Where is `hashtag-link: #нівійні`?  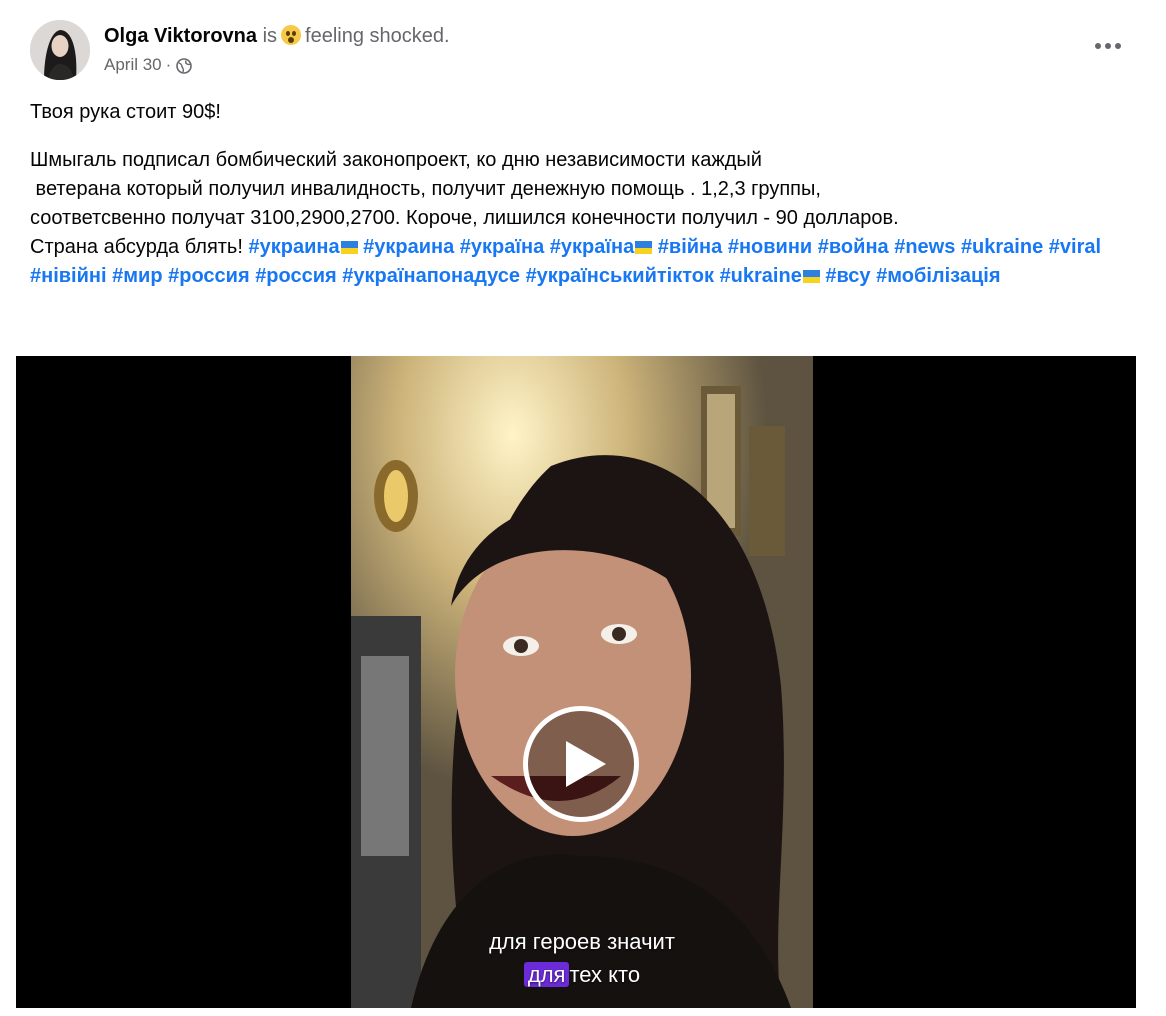 hashtag-link: #нівійні is located at coordinates (68, 276).